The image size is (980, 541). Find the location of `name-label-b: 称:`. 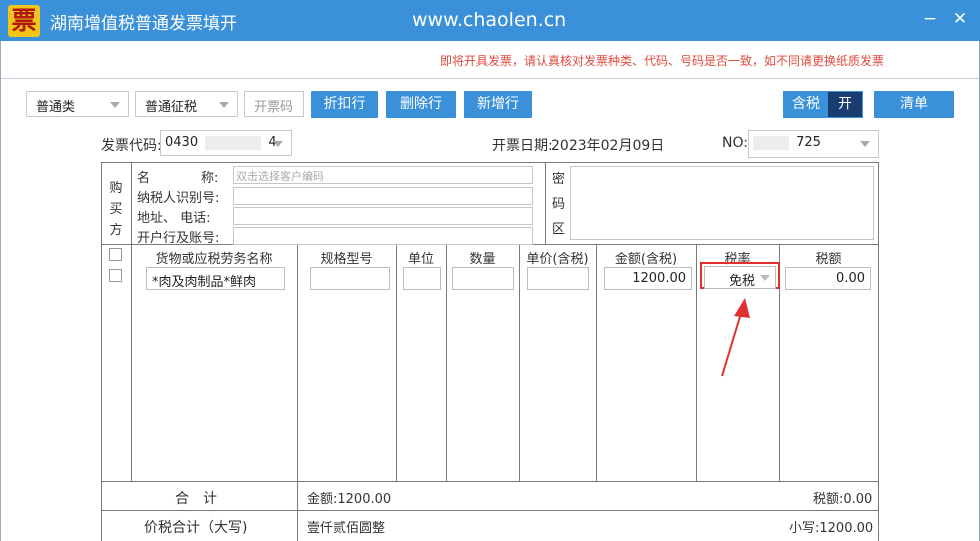

name-label-b: 称: is located at coordinates (210, 178).